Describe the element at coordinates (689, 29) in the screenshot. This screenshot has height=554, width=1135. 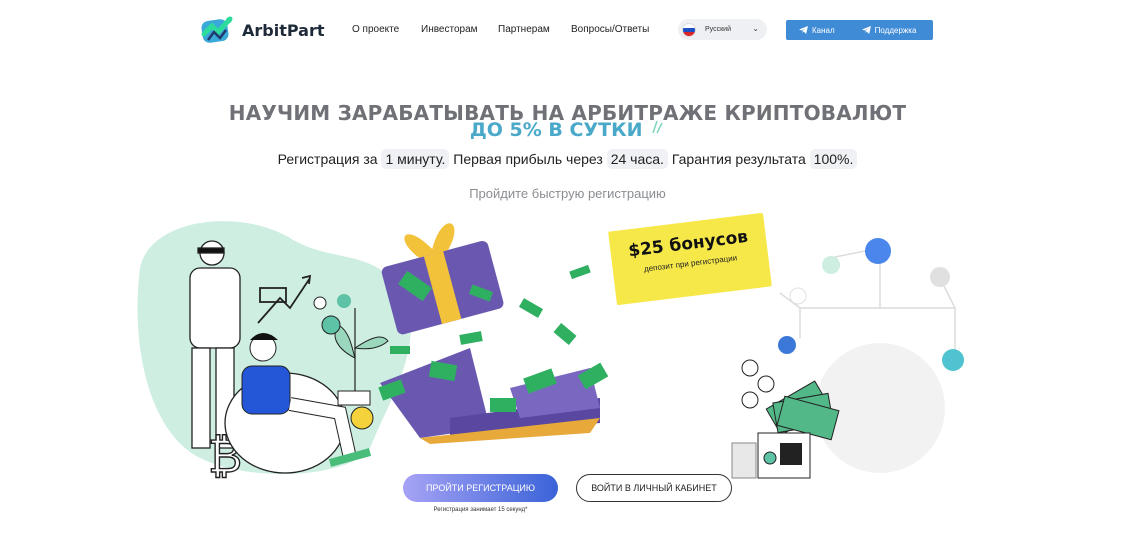
I see `russia-flag-icon` at that location.